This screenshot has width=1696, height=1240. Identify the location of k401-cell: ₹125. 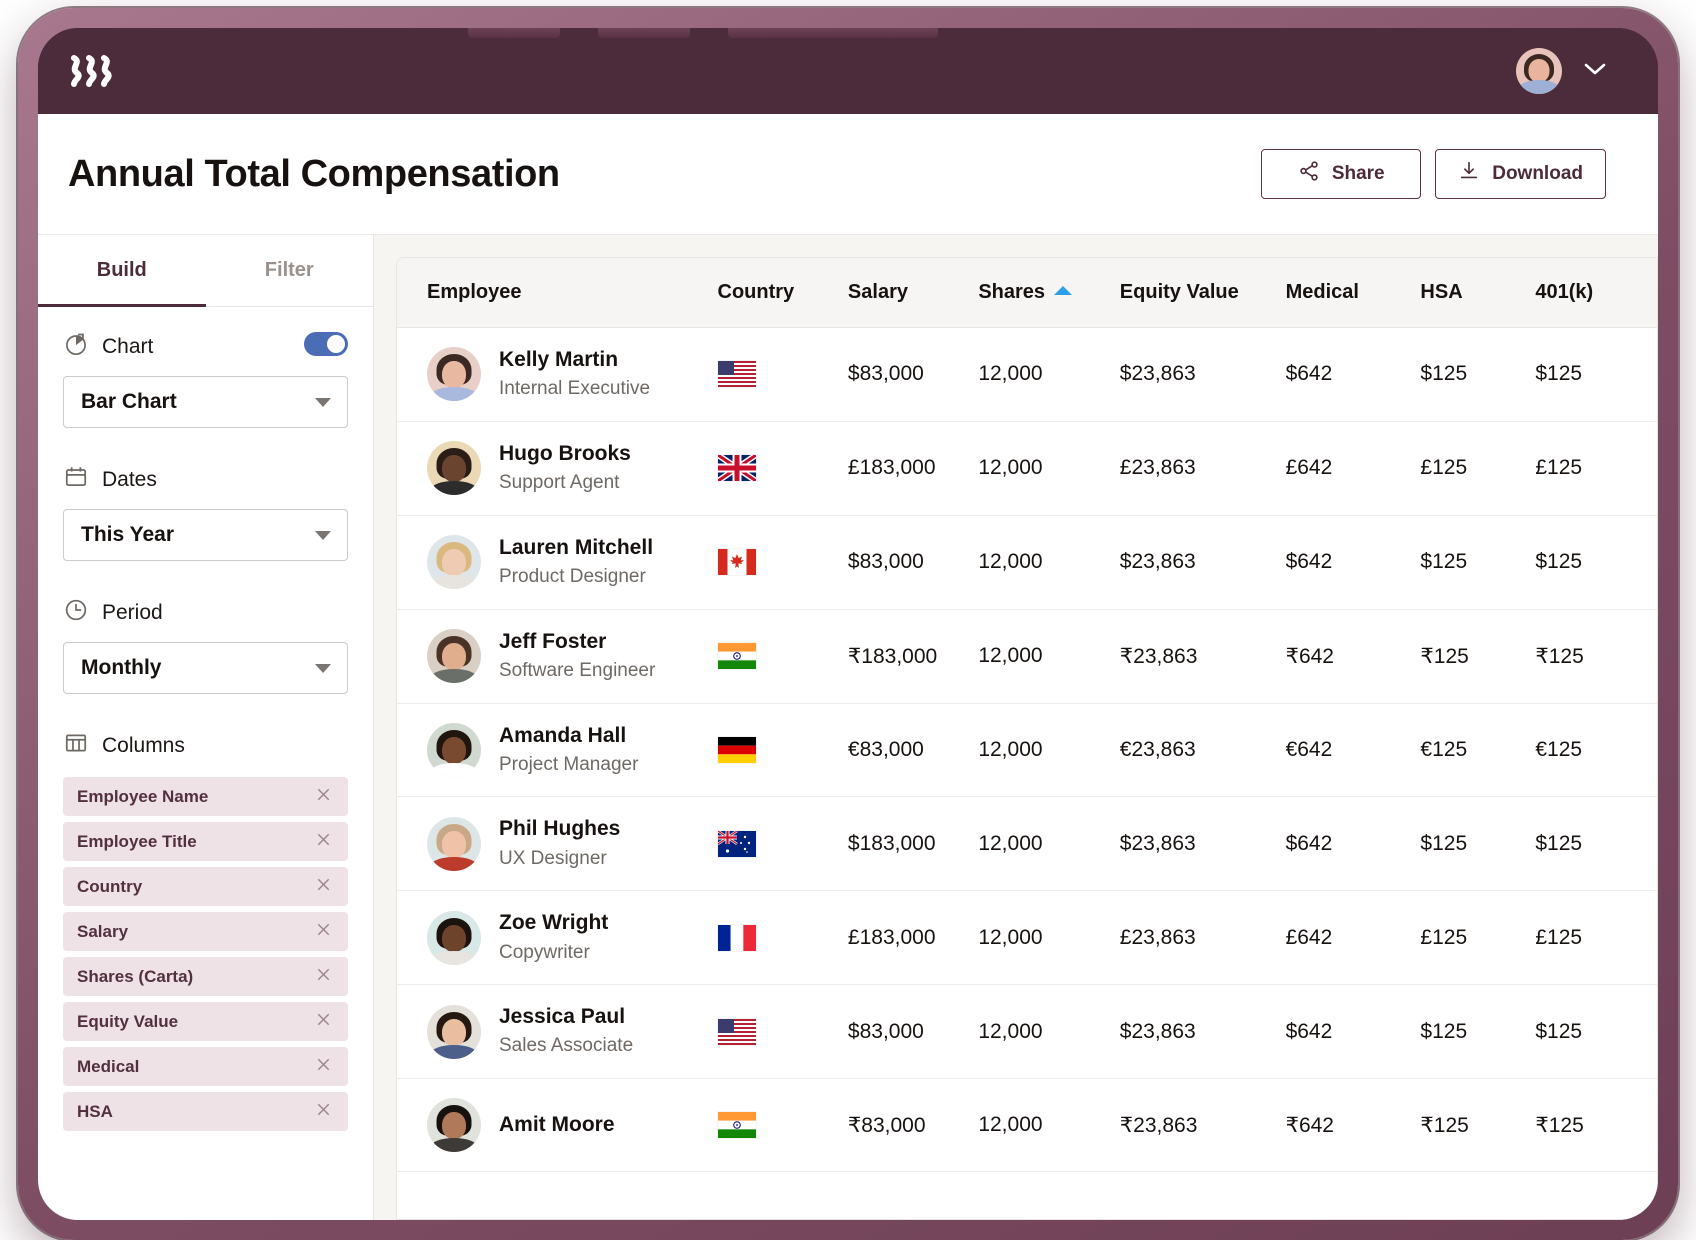
(1596, 1125).